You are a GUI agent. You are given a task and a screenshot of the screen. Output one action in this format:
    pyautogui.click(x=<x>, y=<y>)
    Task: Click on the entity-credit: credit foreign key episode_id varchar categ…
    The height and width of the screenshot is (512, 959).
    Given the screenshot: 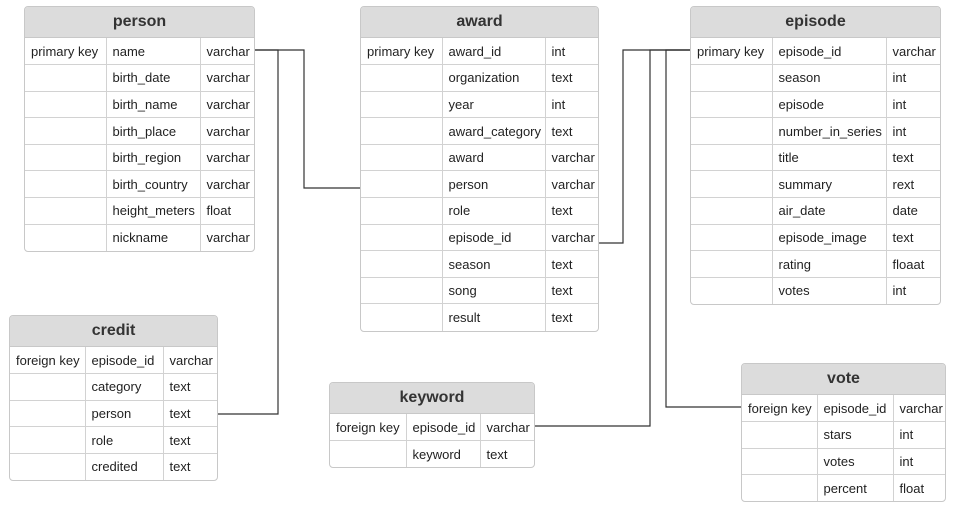 What is the action you would take?
    pyautogui.click(x=113, y=398)
    